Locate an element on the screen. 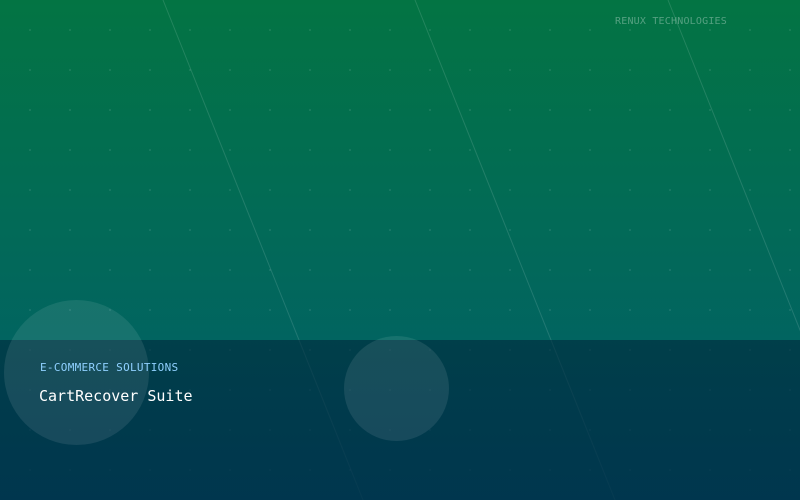  product-title: CartRecover Suite is located at coordinates (116, 396).